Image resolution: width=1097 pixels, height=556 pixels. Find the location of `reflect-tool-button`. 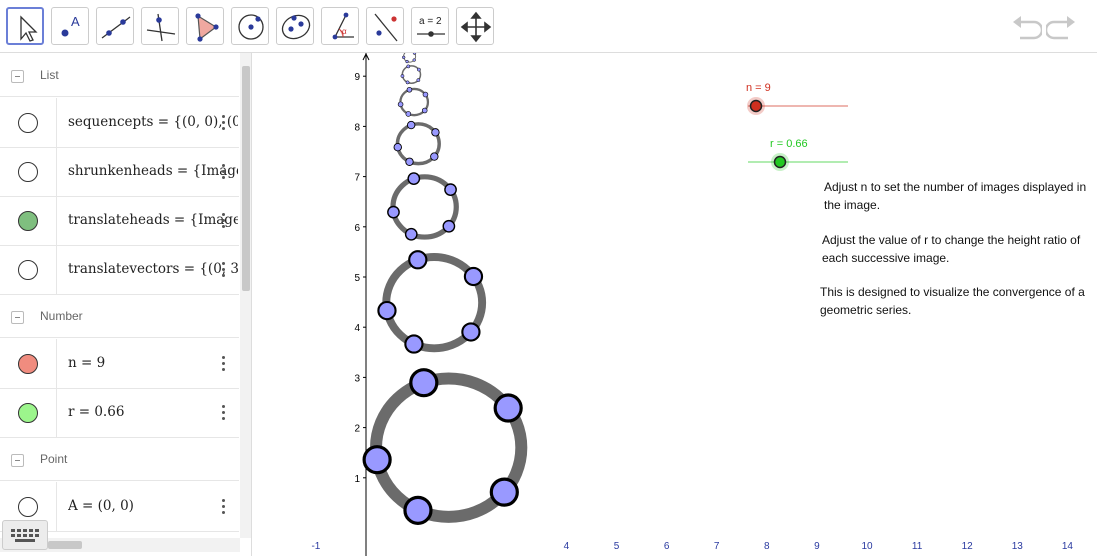

reflect-tool-button is located at coordinates (385, 26).